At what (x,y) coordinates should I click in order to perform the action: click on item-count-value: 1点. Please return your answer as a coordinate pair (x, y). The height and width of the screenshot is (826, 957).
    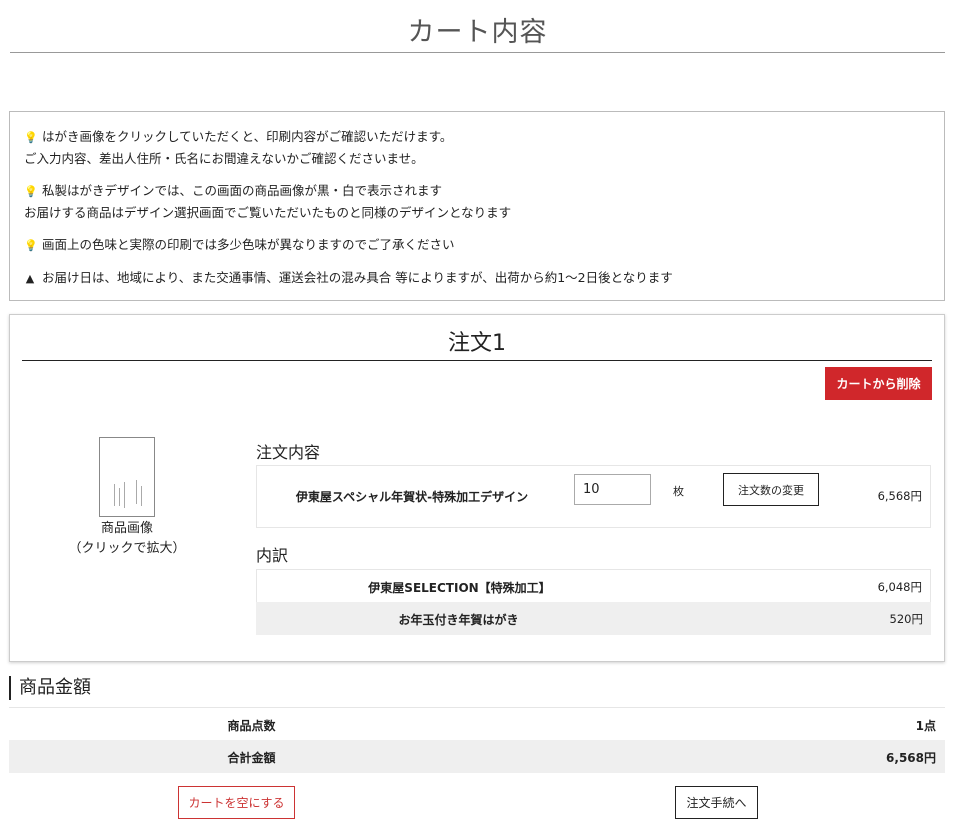
    Looking at the image, I should click on (925, 726).